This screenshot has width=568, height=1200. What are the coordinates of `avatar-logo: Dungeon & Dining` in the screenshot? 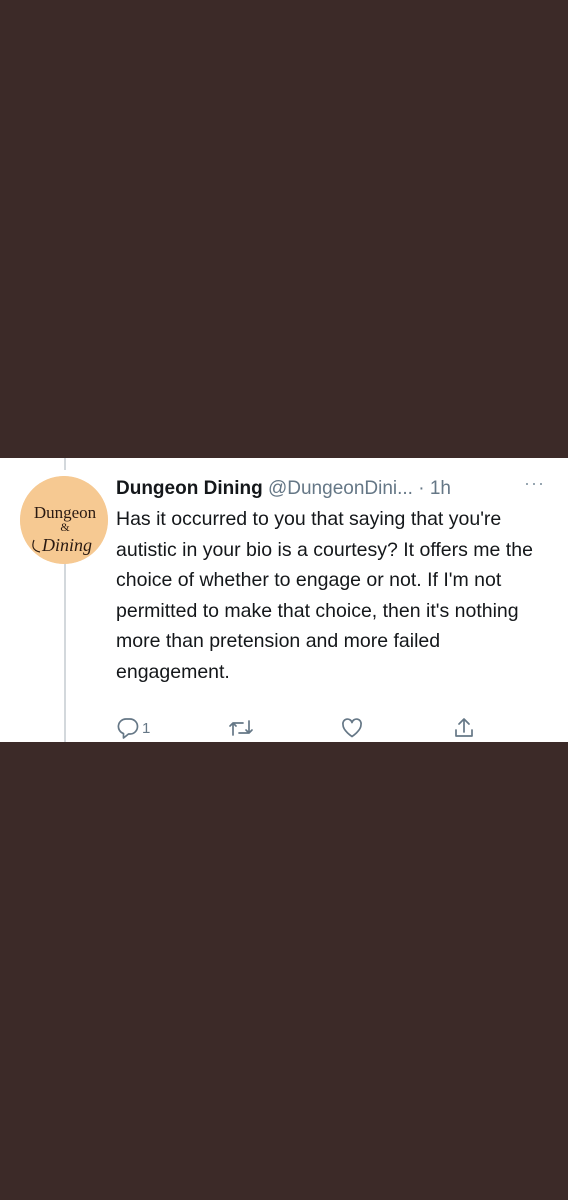 It's located at (64, 520).